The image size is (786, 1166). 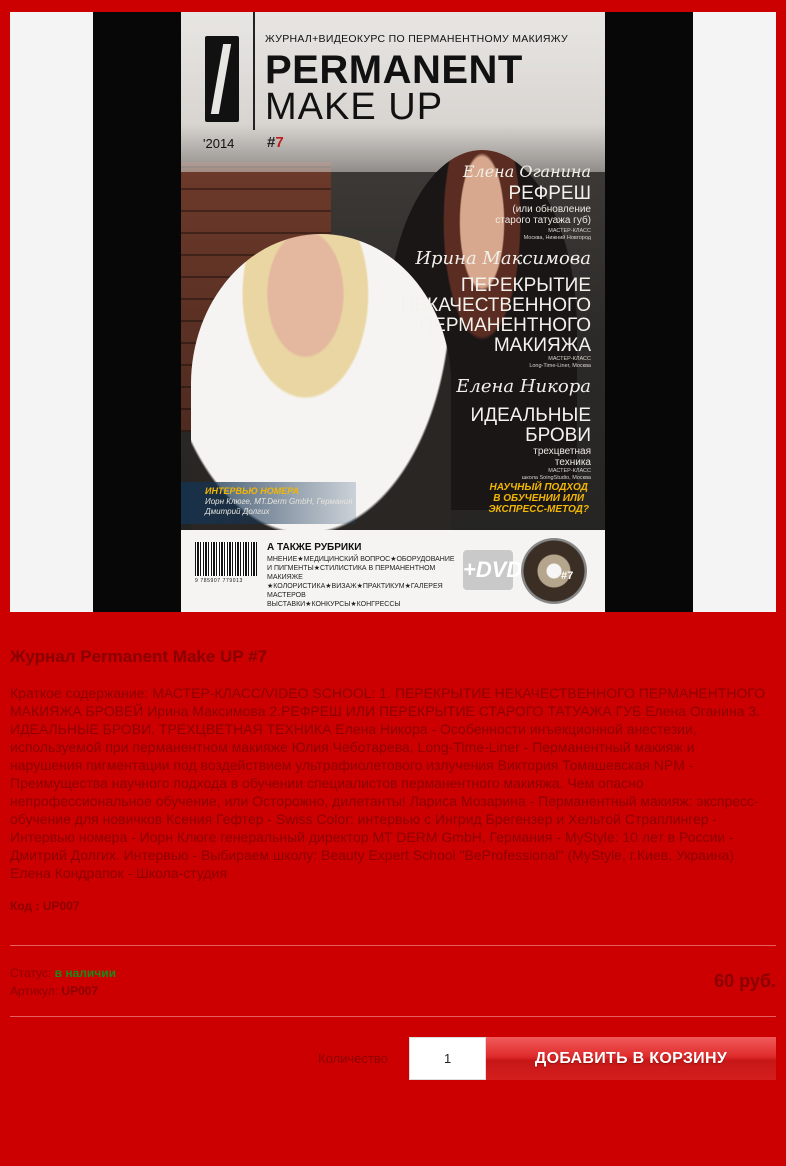 I want to click on cover-subtitle: MAKE UP, so click(x=354, y=107).